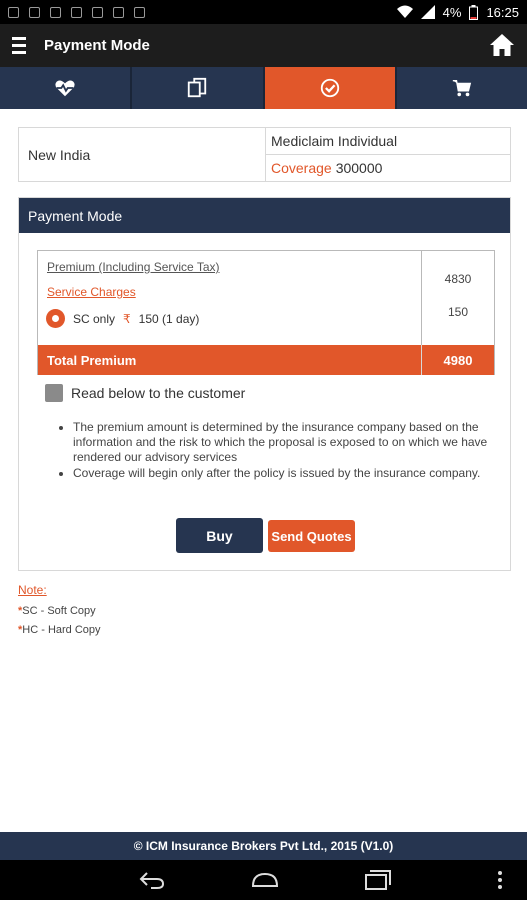 This screenshot has height=900, width=527. I want to click on rupee-symbol: ₹, so click(127, 318).